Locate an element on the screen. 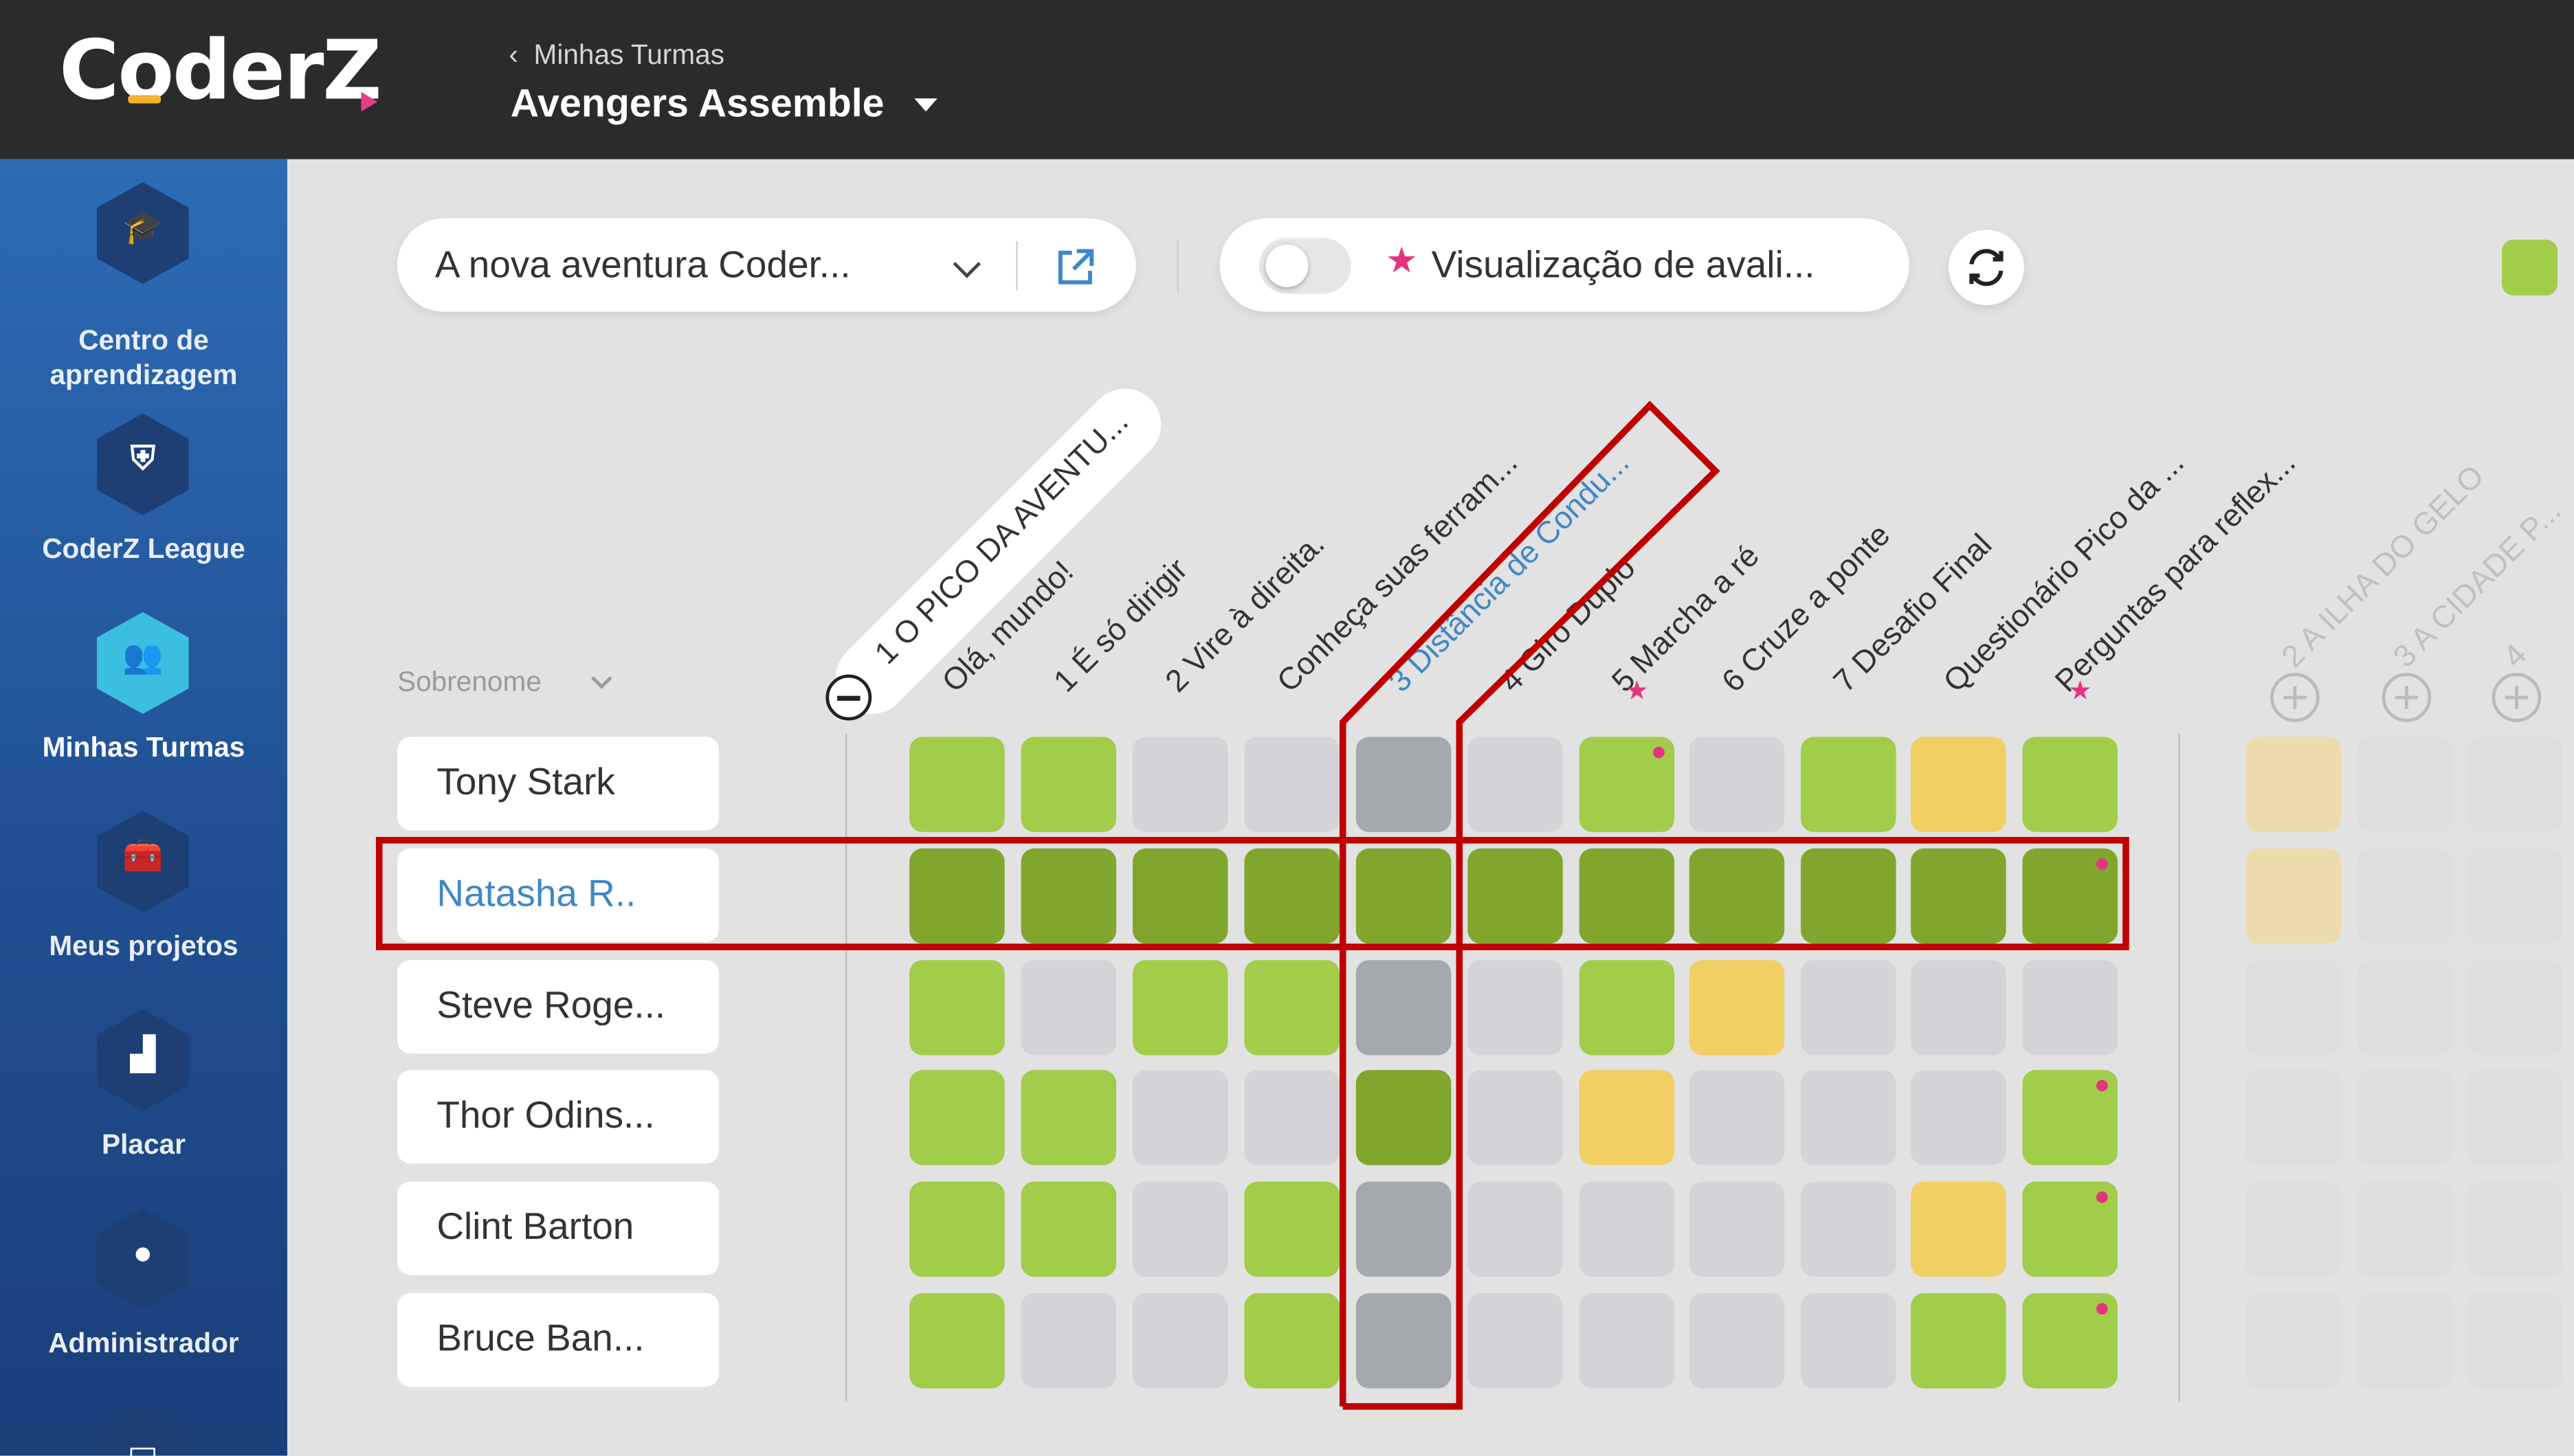 This screenshot has width=2574, height=1456. highlight-column-outline is located at coordinates (1529, 906).